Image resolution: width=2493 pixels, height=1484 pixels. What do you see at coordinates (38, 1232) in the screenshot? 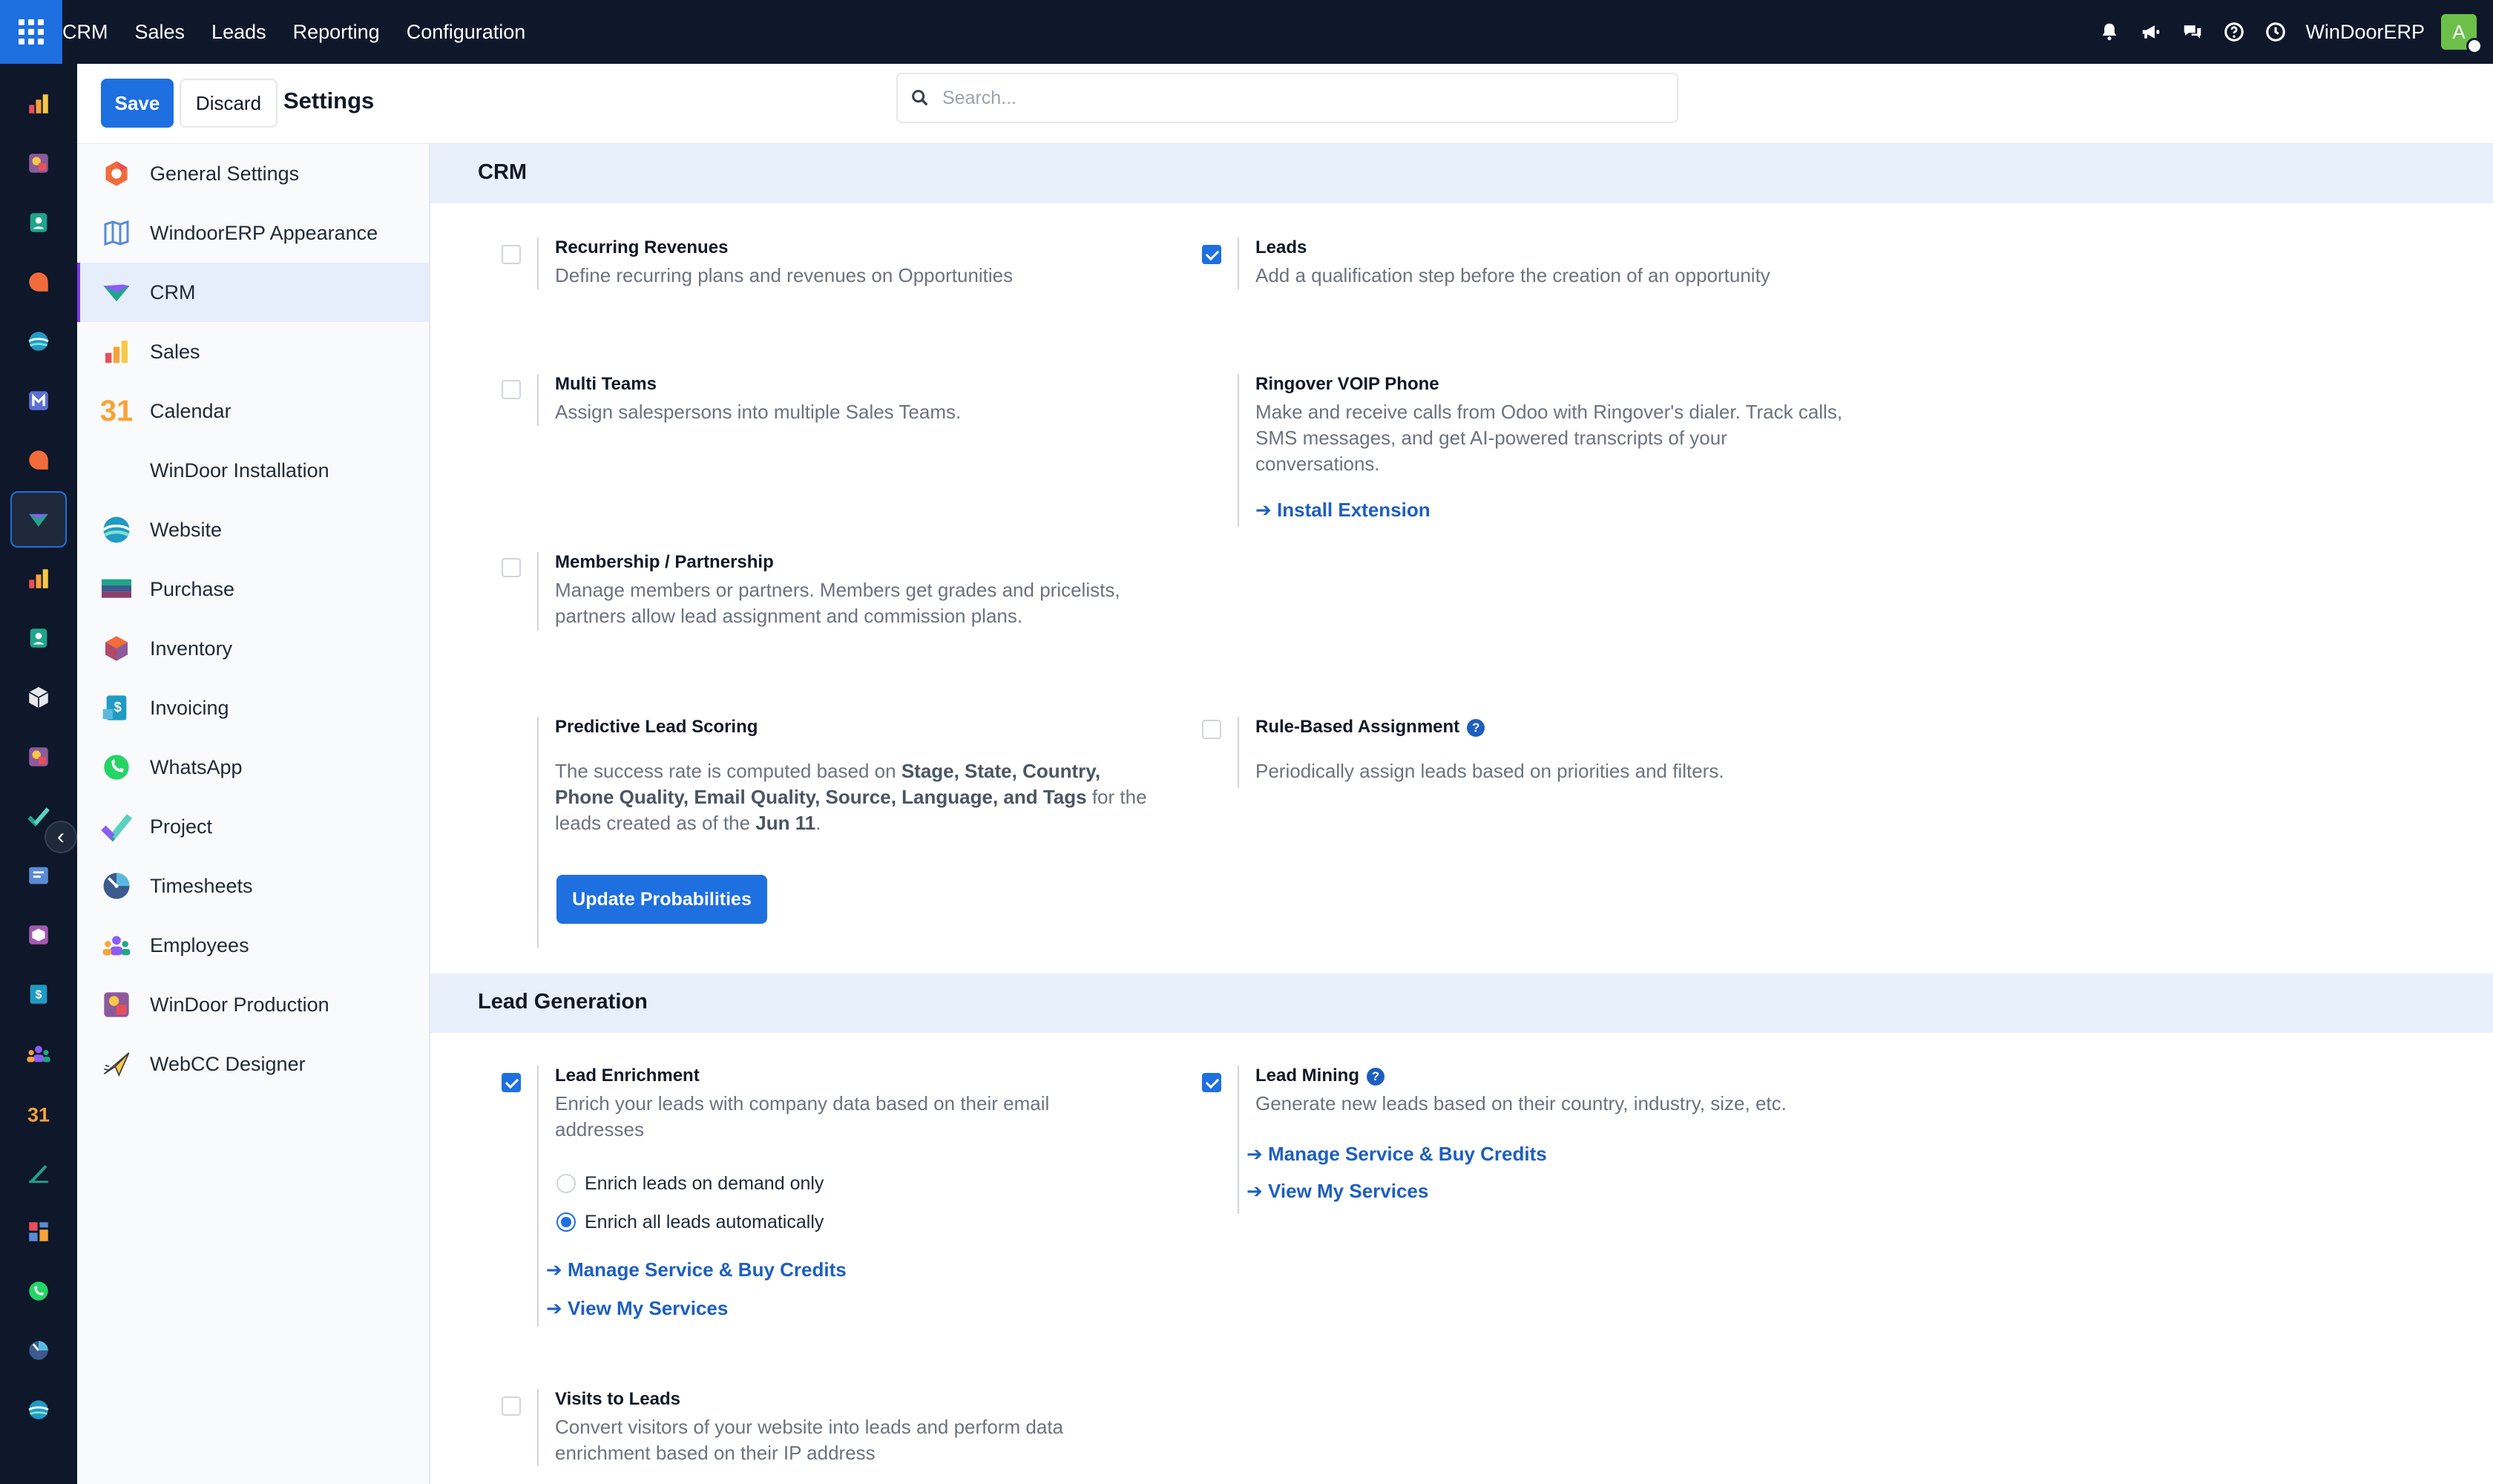
I see `rail-dashboard-icon` at bounding box center [38, 1232].